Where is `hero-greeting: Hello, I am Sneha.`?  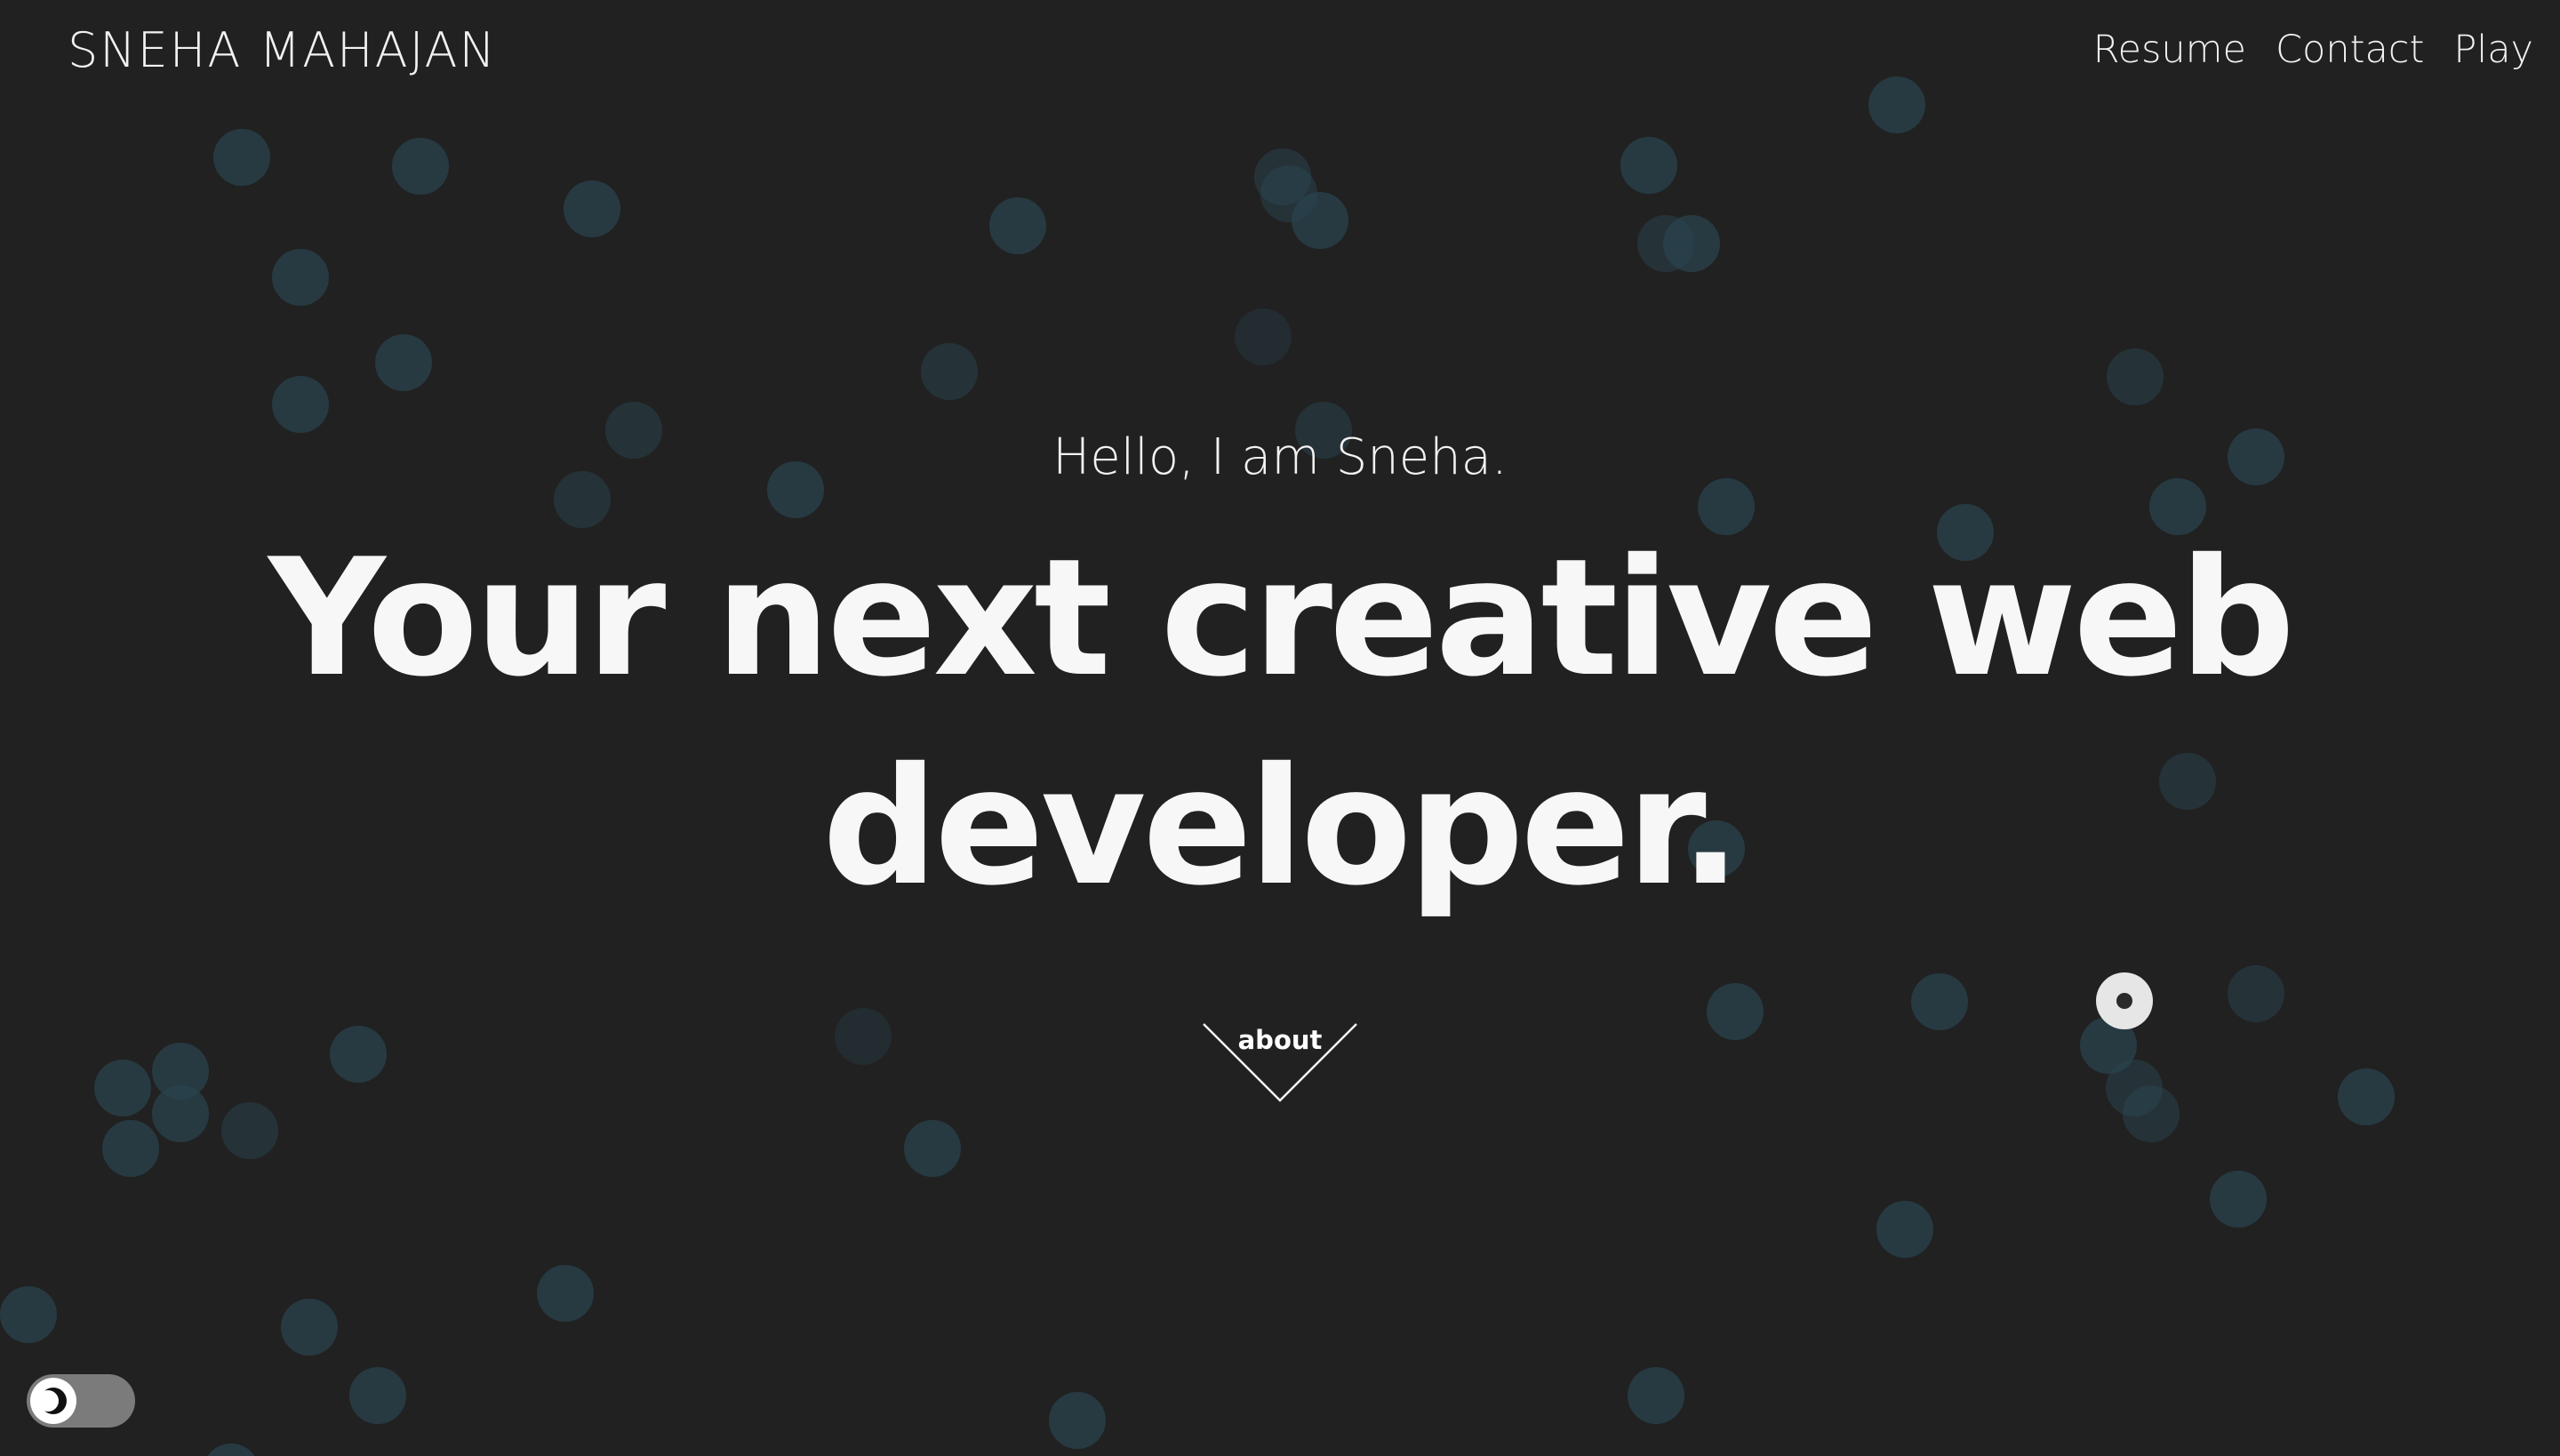 hero-greeting: Hello, I am Sneha. is located at coordinates (1280, 457).